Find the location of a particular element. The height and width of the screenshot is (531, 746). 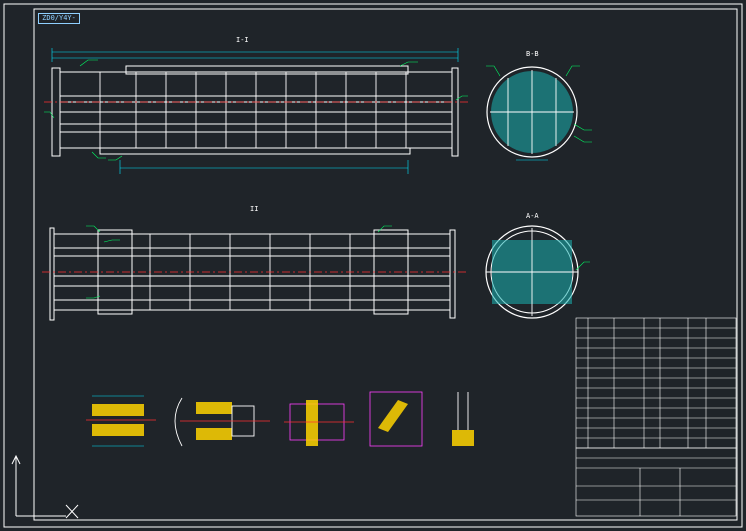

drawing-code-tag: ZD0/Y4Y-B3 is located at coordinates (59, 18).